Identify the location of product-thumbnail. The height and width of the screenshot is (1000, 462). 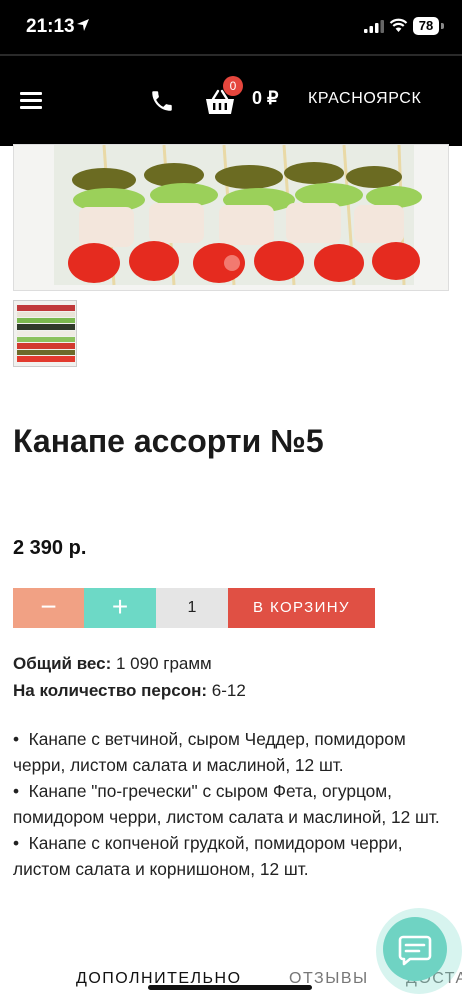
(45, 333).